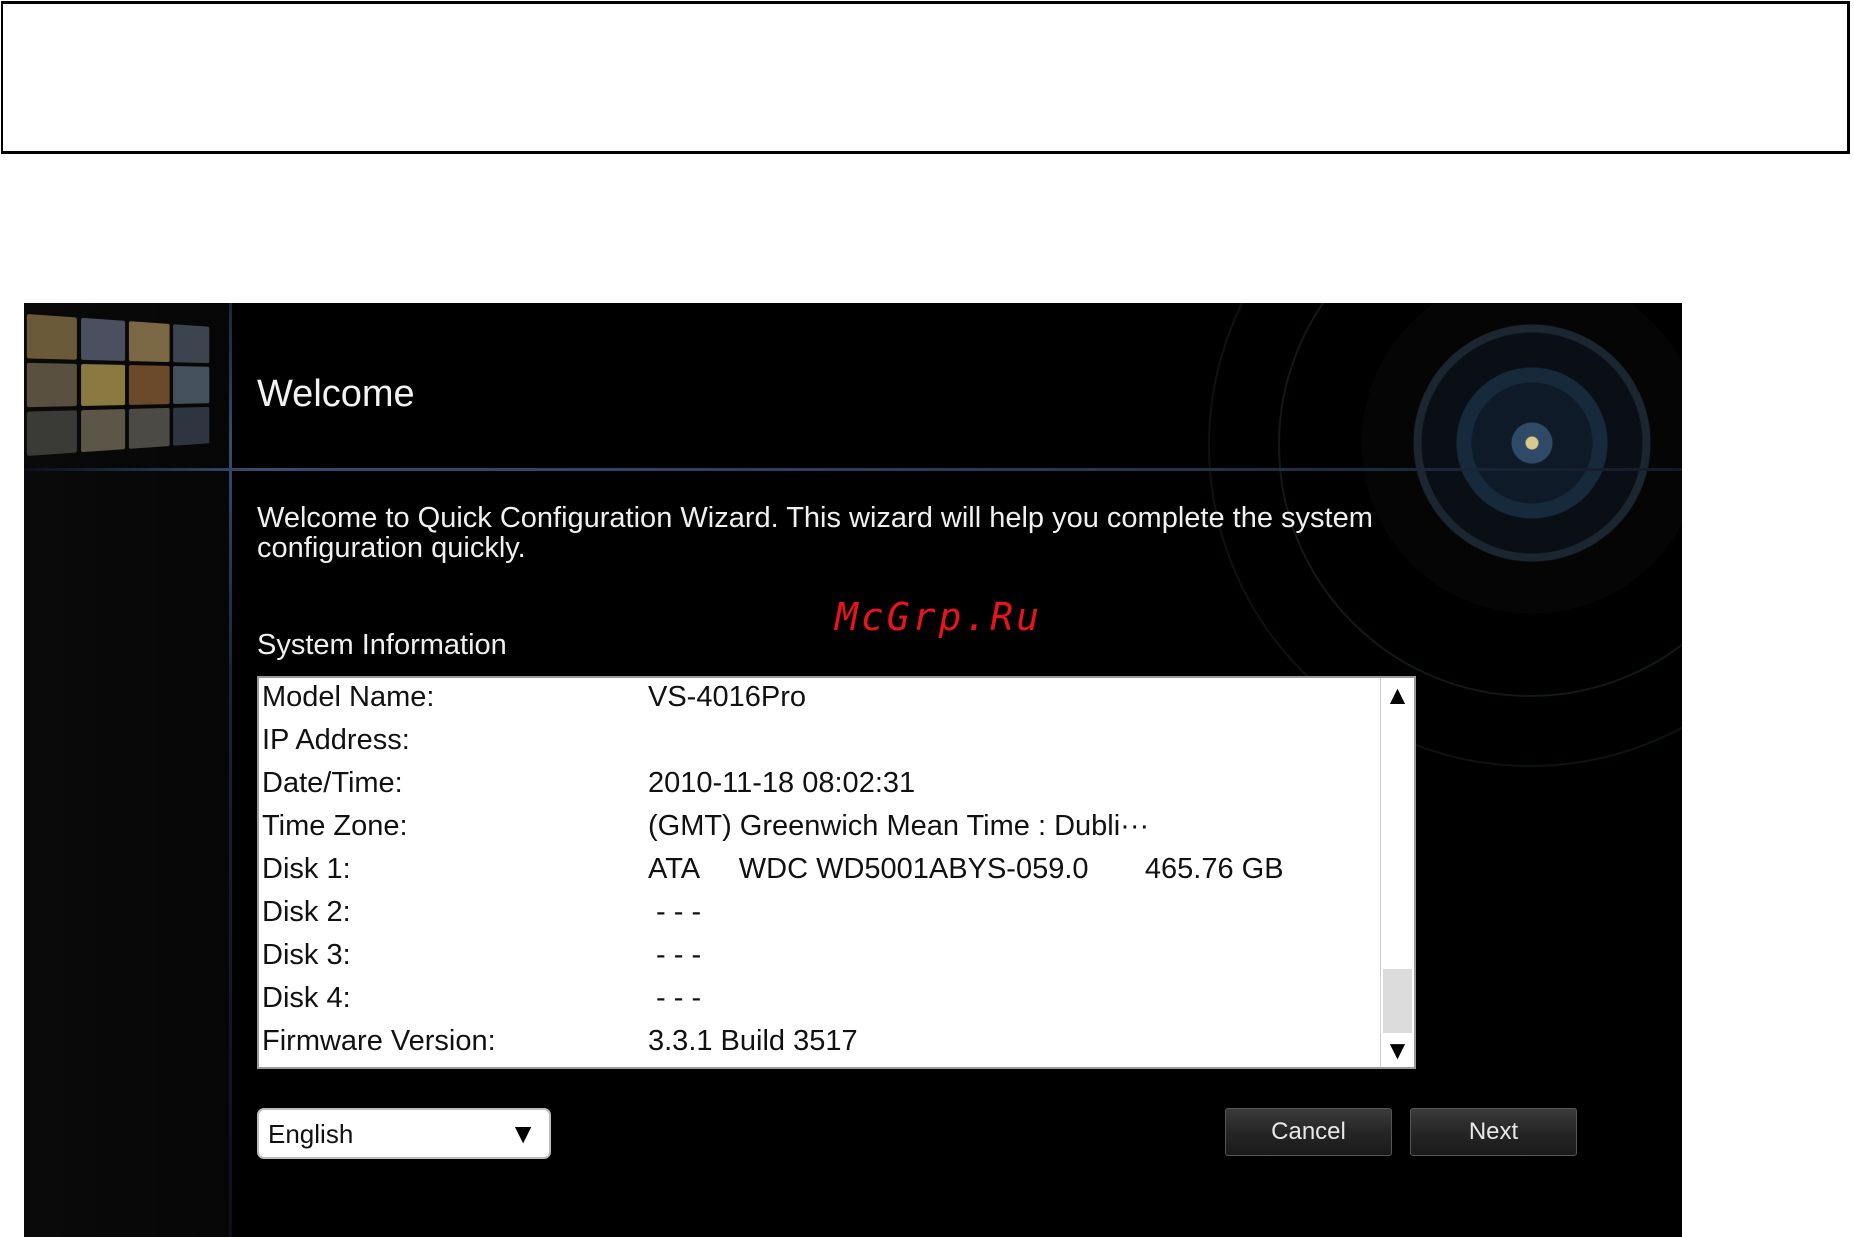 The image size is (1854, 1237). I want to click on info-value: 2010-11-18 08:02:31, so click(781, 783).